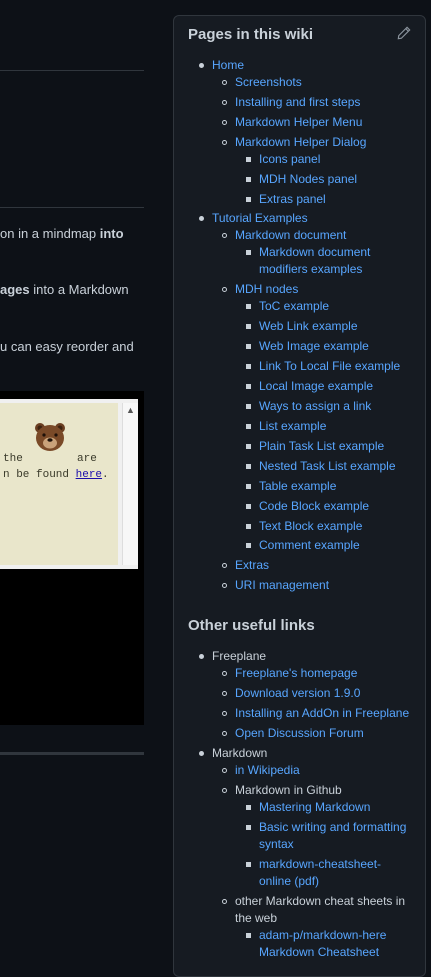  I want to click on pencil-icon, so click(404, 33).